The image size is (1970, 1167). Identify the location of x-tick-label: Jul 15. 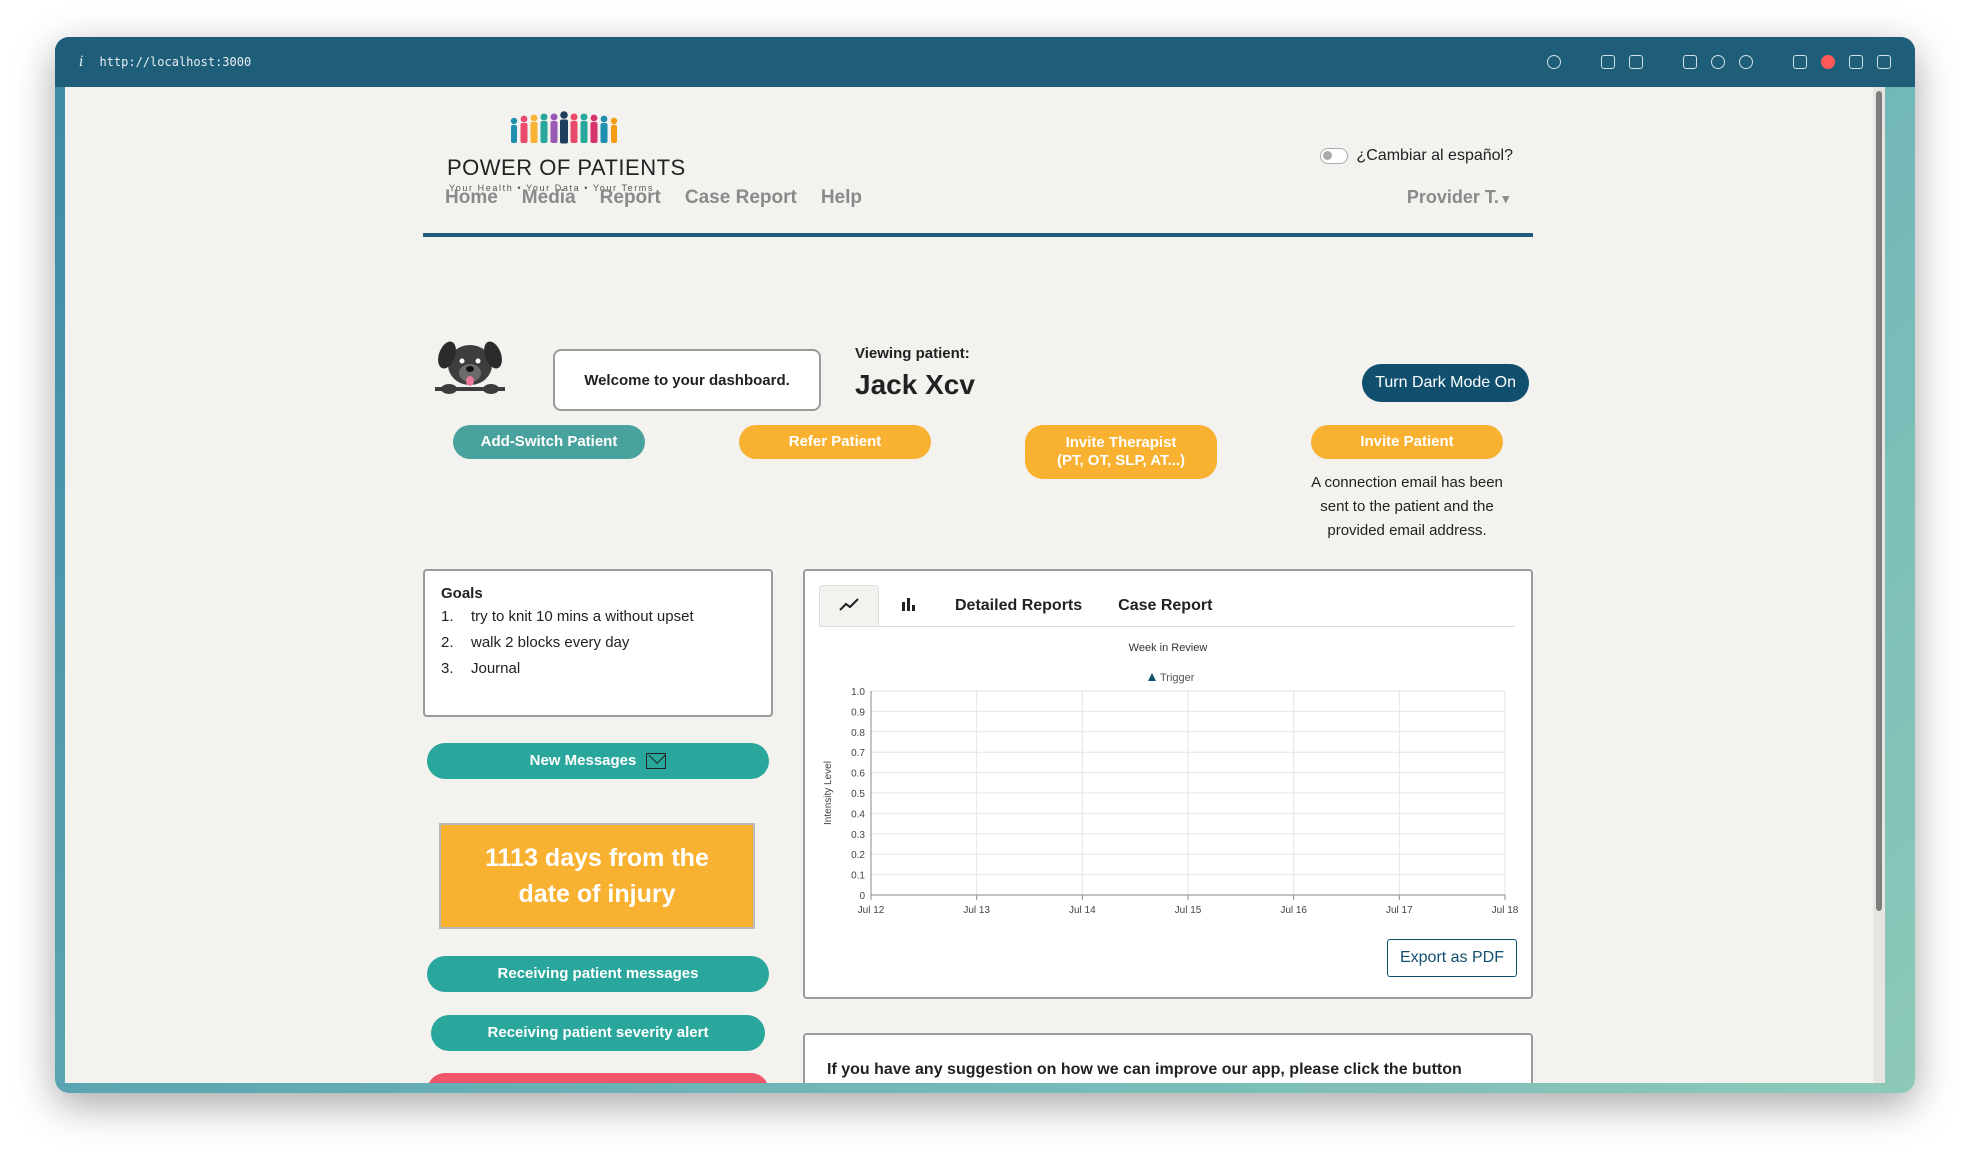
(1188, 910).